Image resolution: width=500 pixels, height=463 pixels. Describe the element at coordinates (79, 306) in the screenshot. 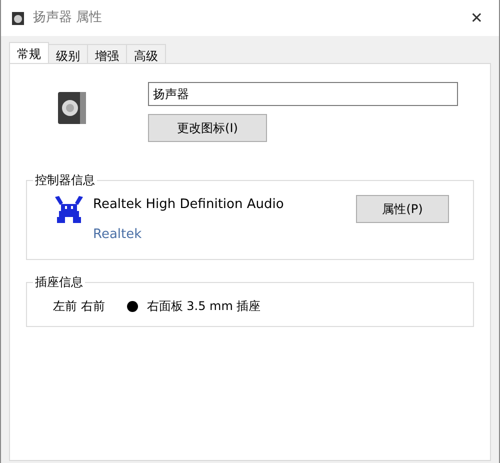

I see `channel-label: 左前 右前` at that location.